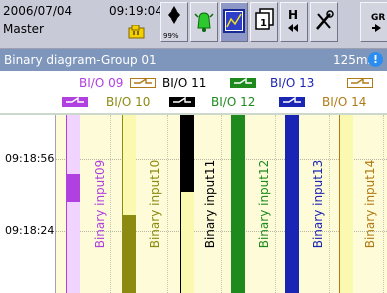 The height and width of the screenshot is (293, 387). I want to click on page-title: Binary diagram-Group 01, so click(80, 60).